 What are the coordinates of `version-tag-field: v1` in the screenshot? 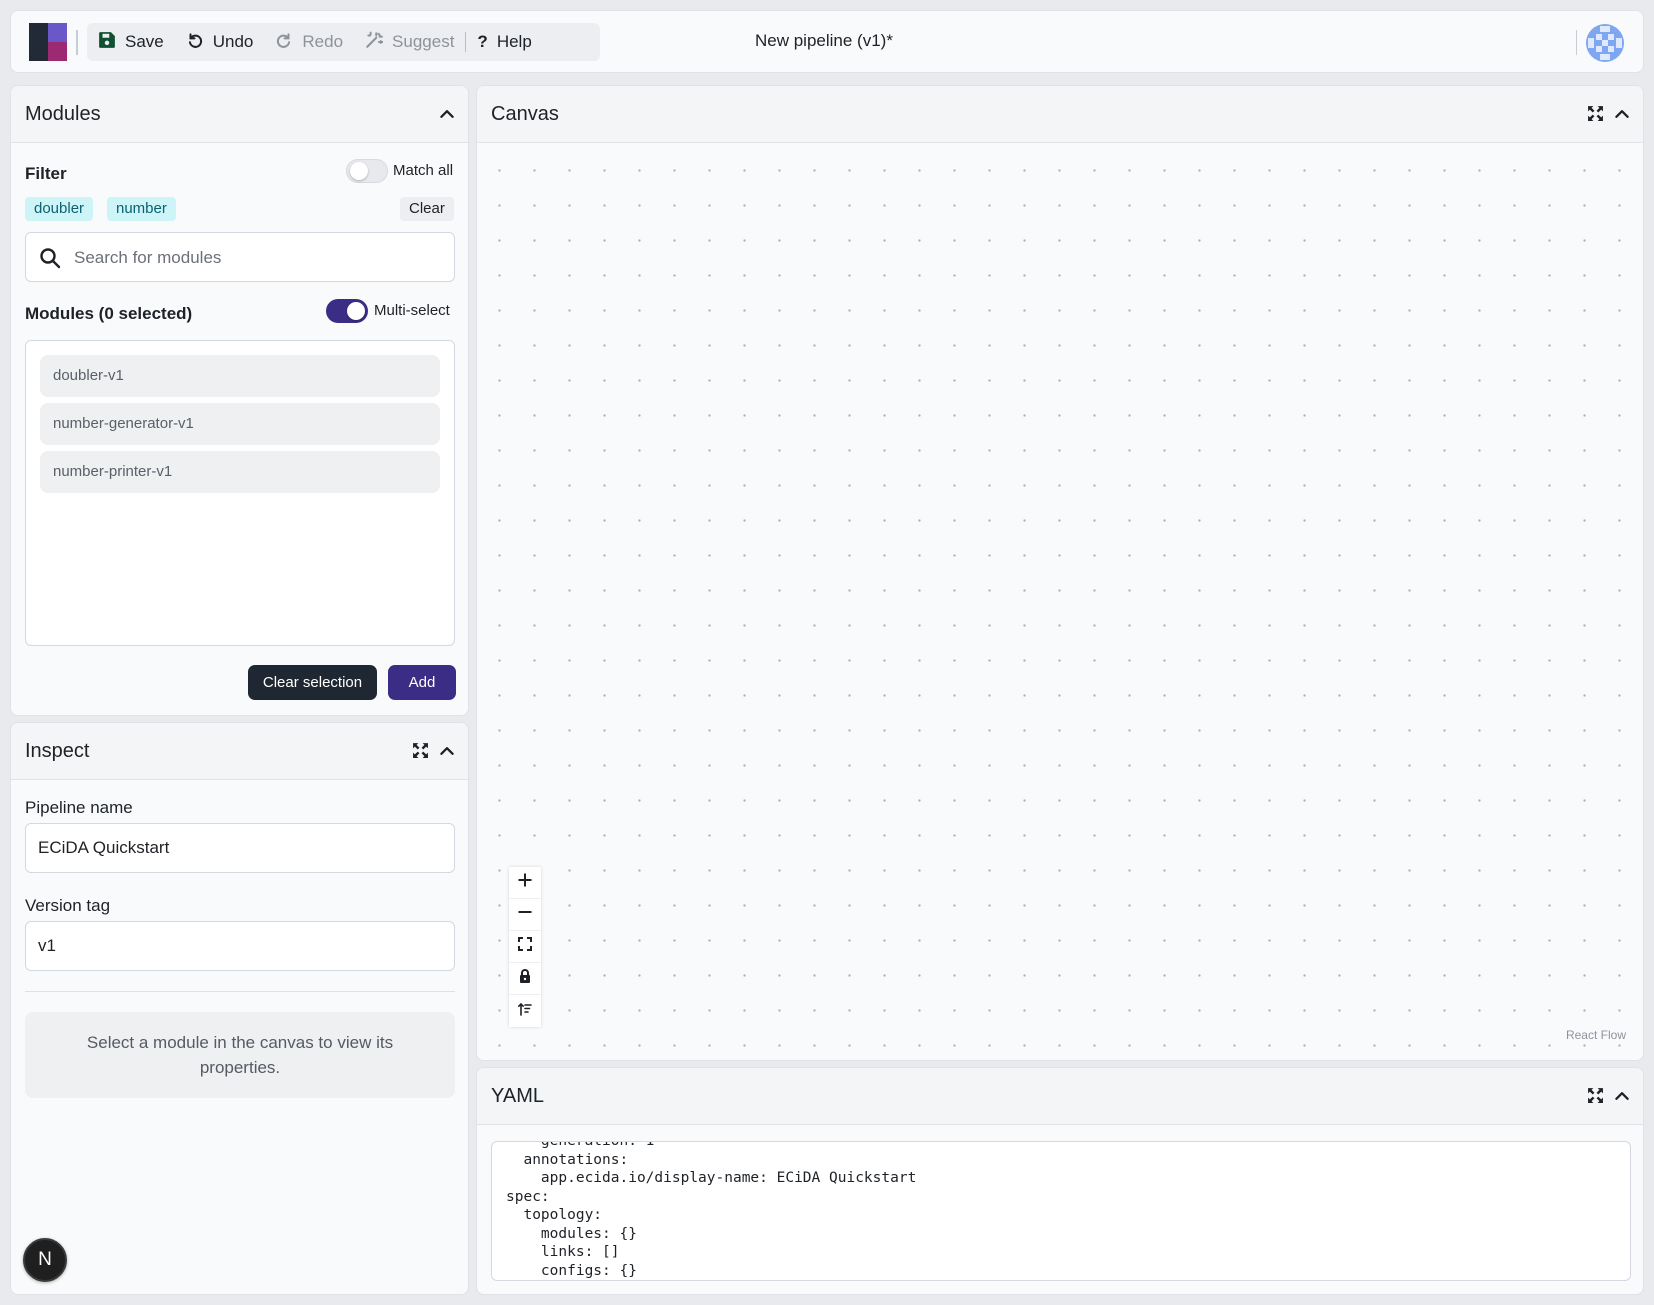 It's located at (240, 946).